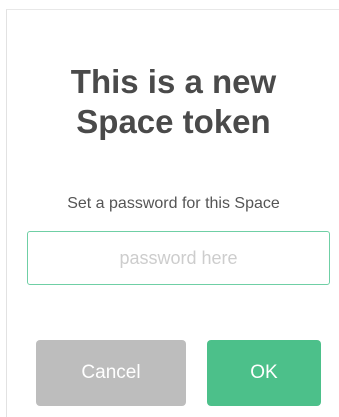 The height and width of the screenshot is (417, 339). What do you see at coordinates (173, 81) in the screenshot?
I see `dialog-title-line-1: This is a new` at bounding box center [173, 81].